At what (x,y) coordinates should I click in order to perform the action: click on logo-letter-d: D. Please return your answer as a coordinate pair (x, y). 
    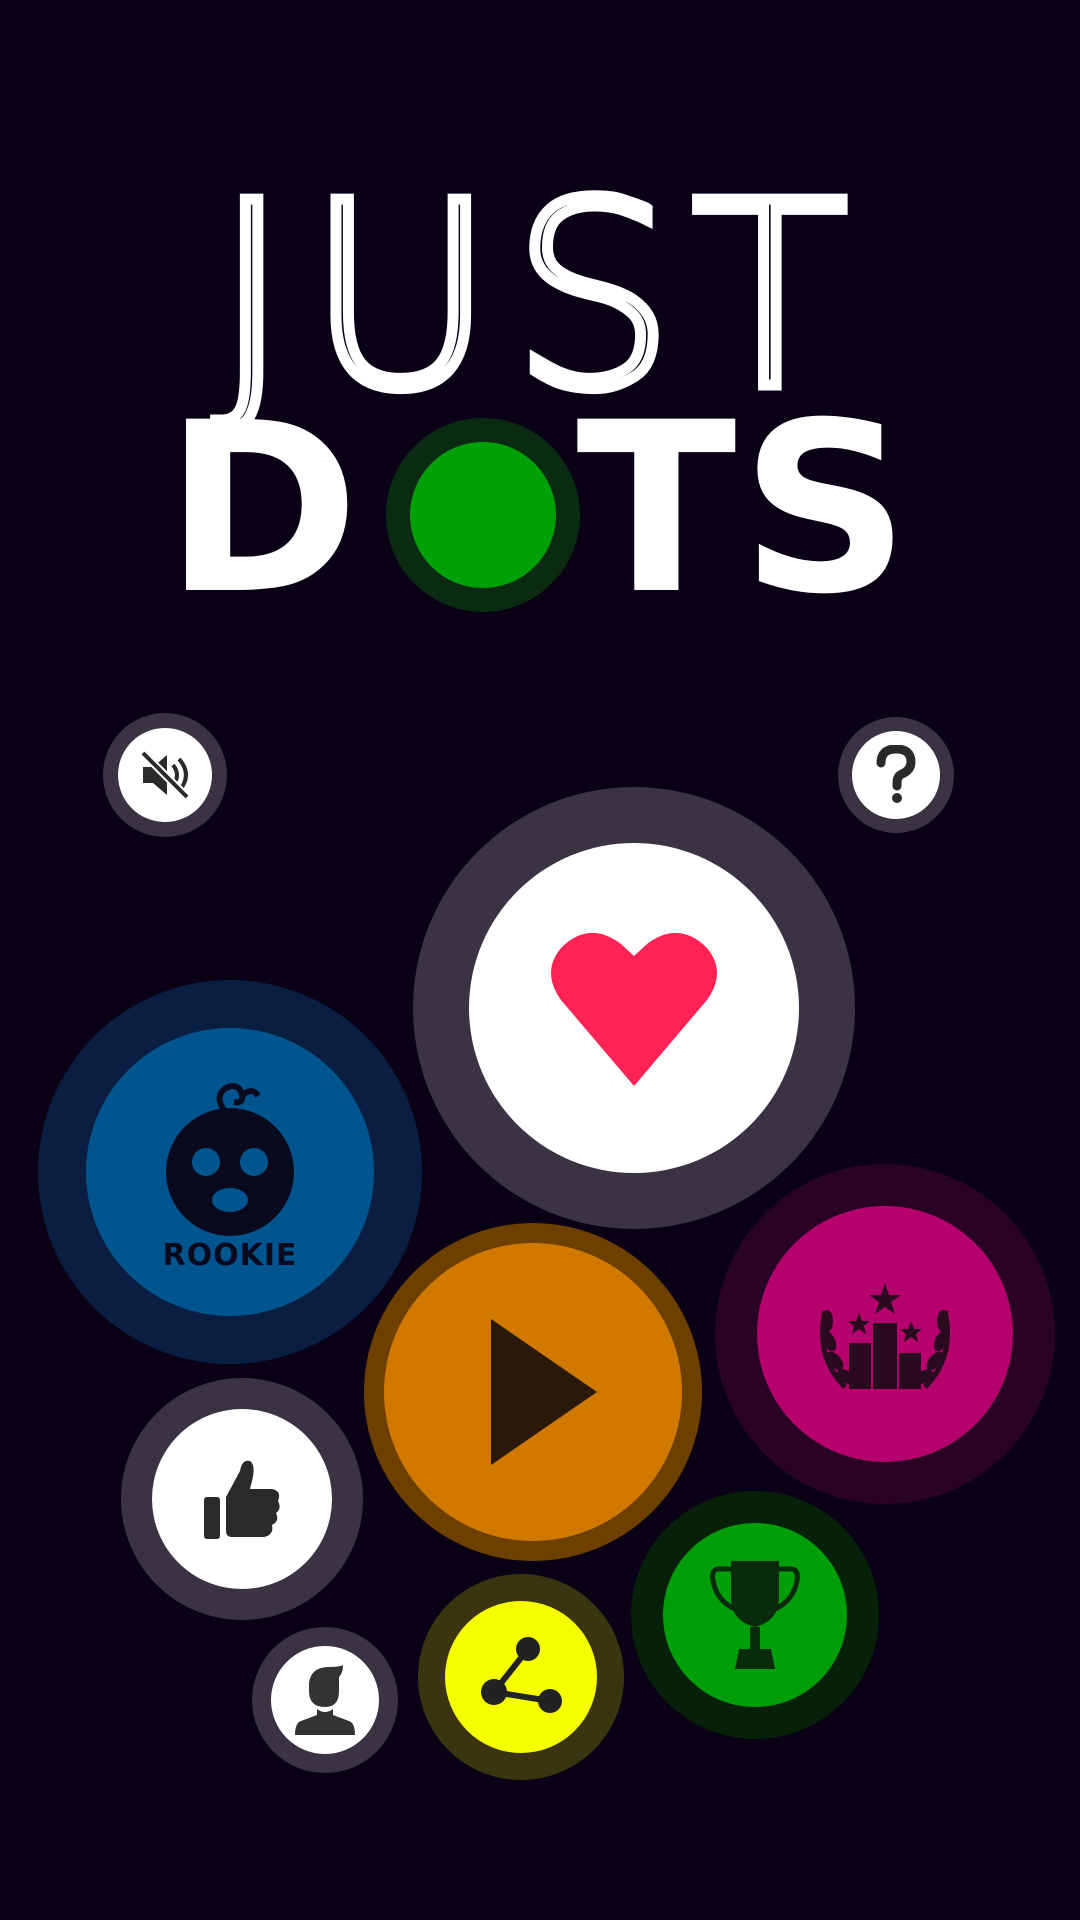
    Looking at the image, I should click on (261, 496).